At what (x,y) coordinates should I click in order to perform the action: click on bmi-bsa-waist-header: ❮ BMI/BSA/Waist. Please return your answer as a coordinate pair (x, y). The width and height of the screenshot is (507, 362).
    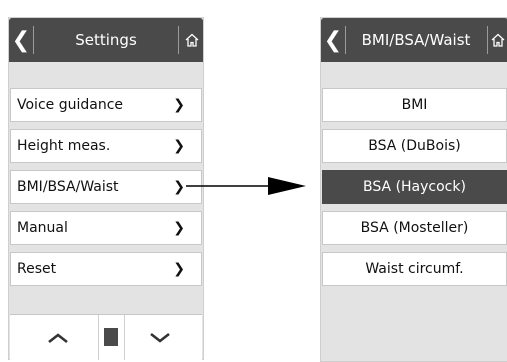
    Looking at the image, I should click on (414, 40).